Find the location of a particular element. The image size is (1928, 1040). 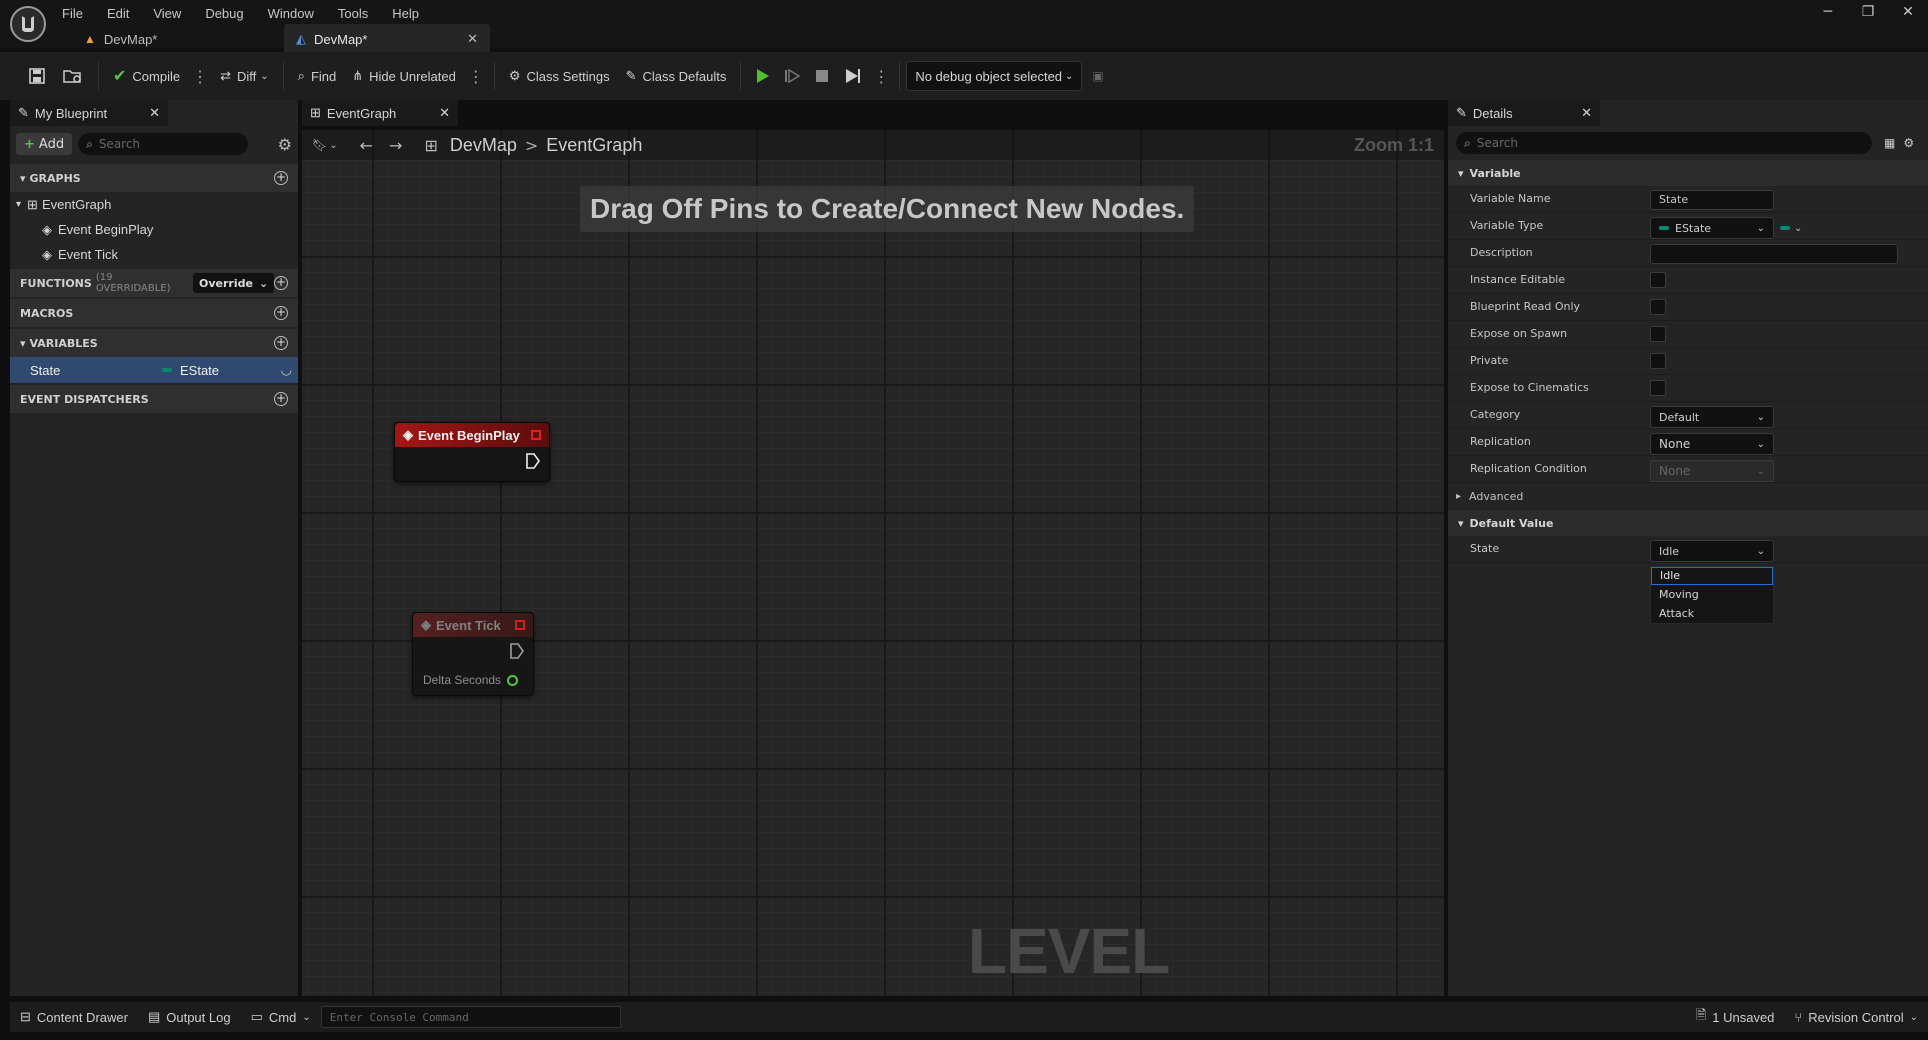

menu-edit: Edit is located at coordinates (118, 11).